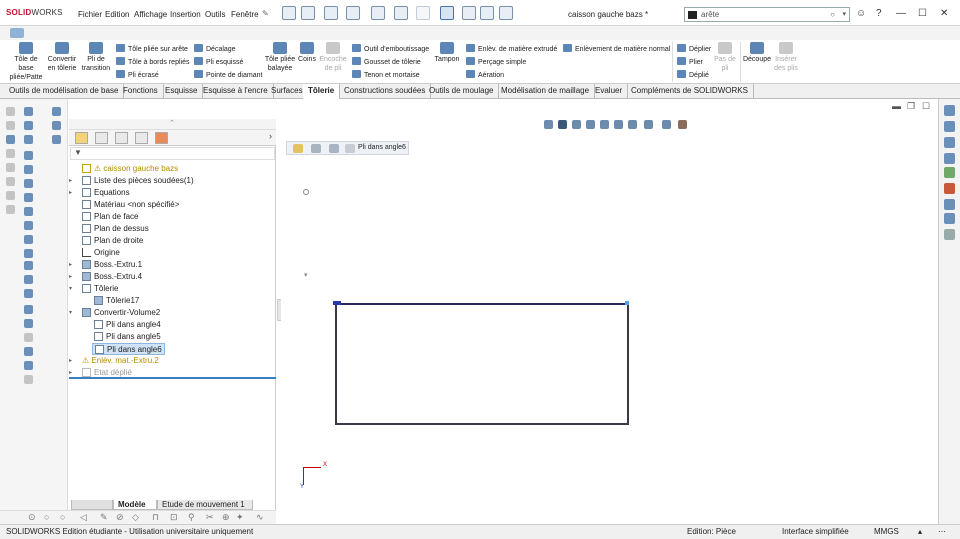 This screenshot has width=960, height=539. I want to click on nav-icon: ✦, so click(240, 517).